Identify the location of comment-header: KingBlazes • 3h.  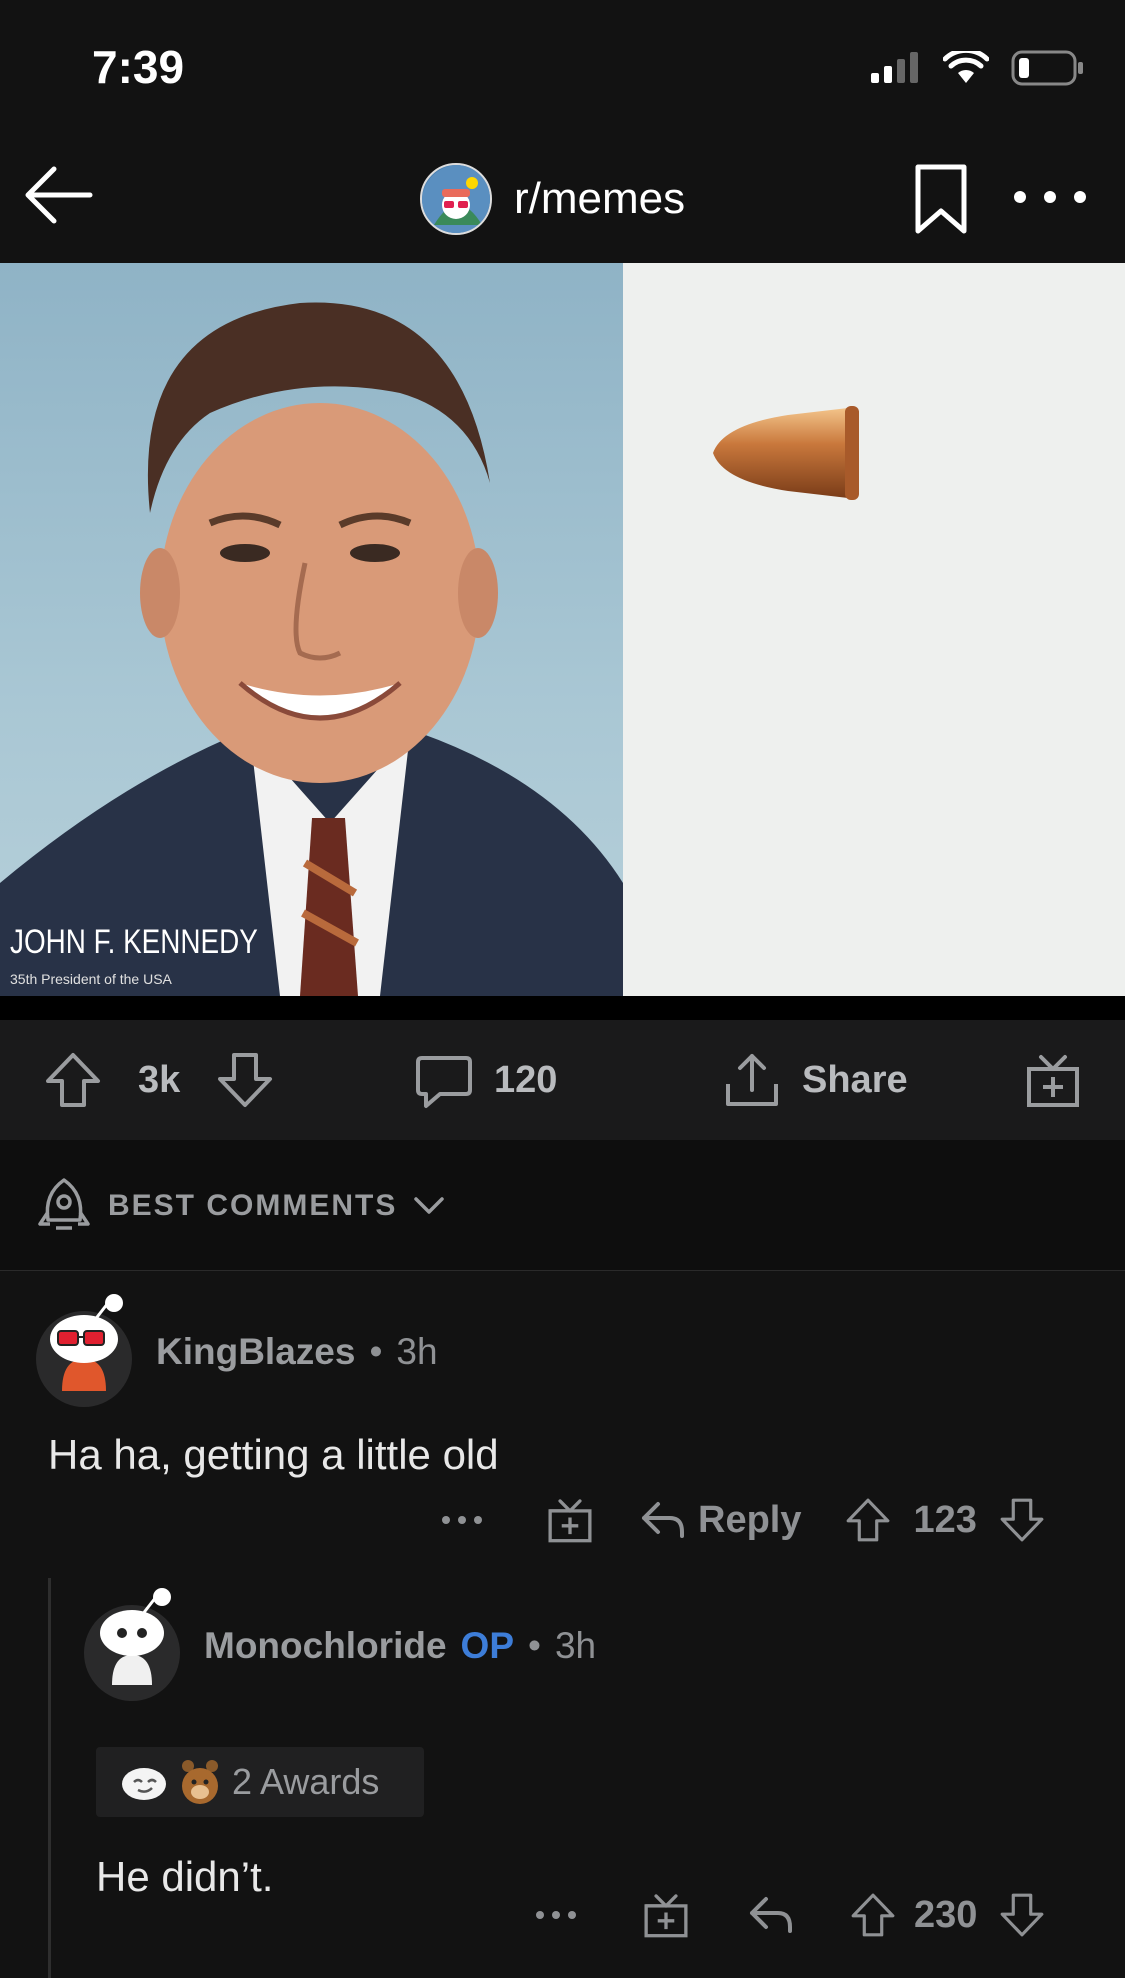
(297, 1352).